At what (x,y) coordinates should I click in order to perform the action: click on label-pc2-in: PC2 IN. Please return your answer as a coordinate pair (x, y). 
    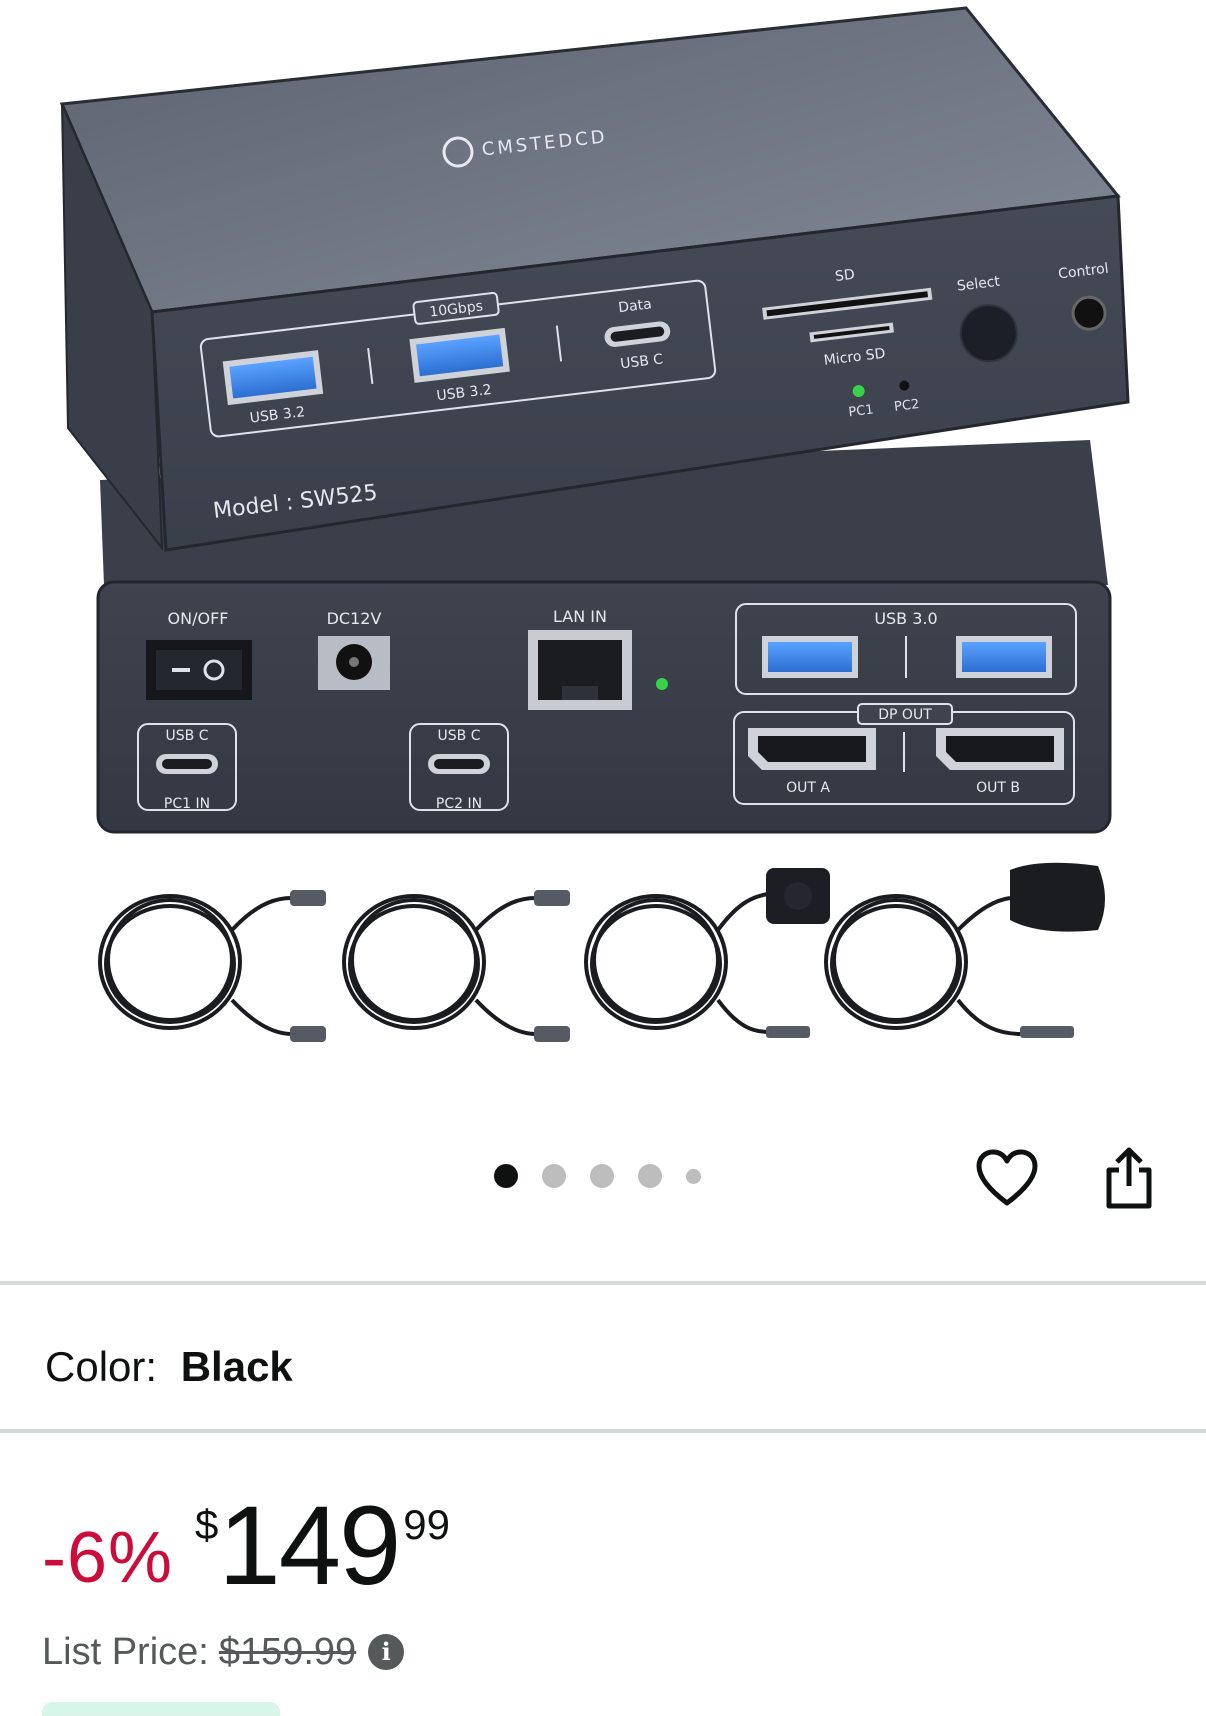
    Looking at the image, I should click on (459, 804).